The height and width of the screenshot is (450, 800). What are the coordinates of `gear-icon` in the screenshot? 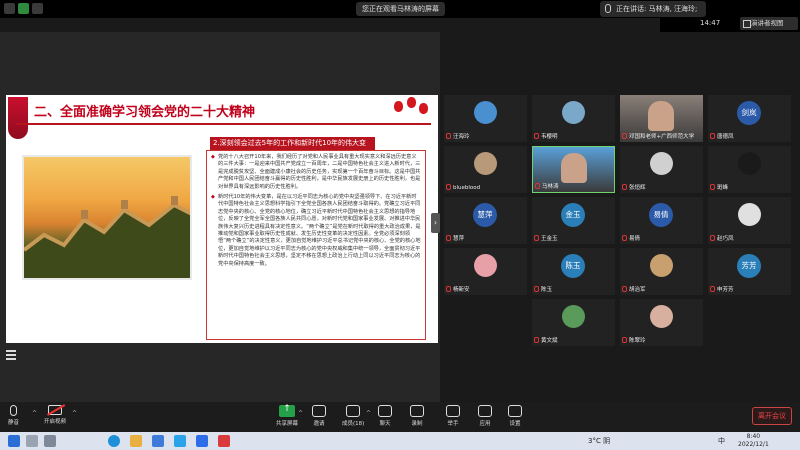 It's located at (515, 411).